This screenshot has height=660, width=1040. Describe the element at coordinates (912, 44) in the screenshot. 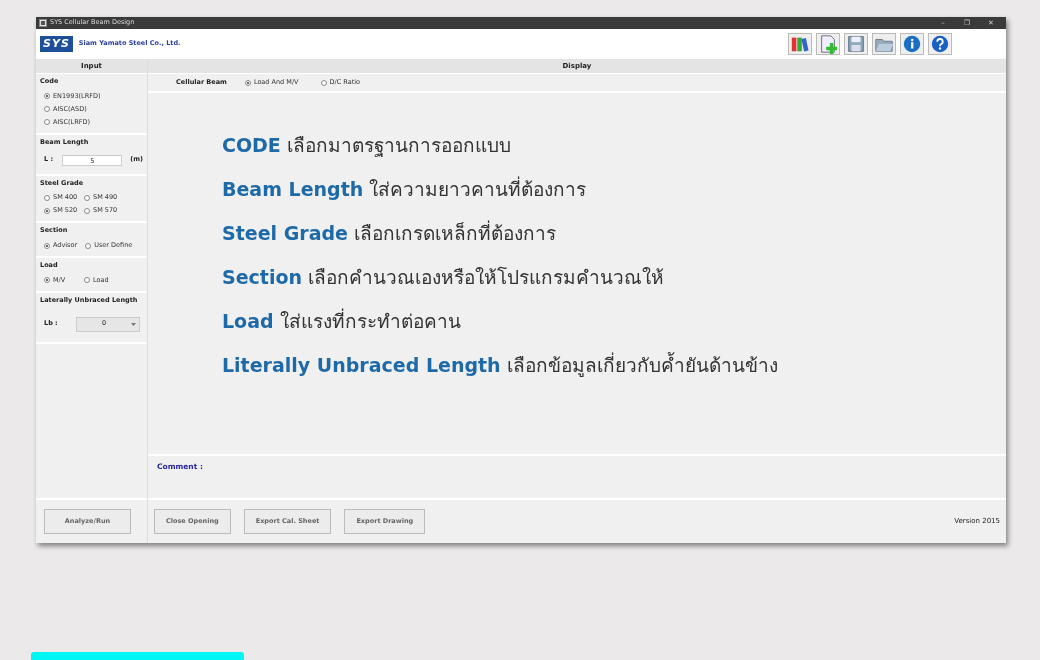

I see `info-icon` at that location.